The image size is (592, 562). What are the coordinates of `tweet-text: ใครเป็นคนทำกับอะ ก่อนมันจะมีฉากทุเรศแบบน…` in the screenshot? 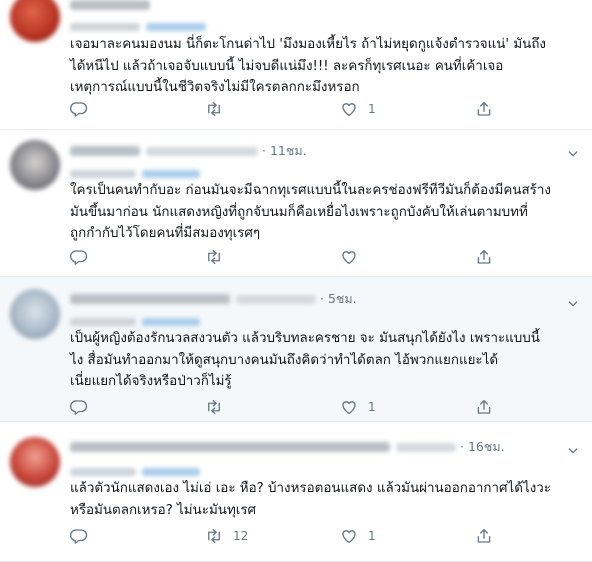 It's located at (322, 212).